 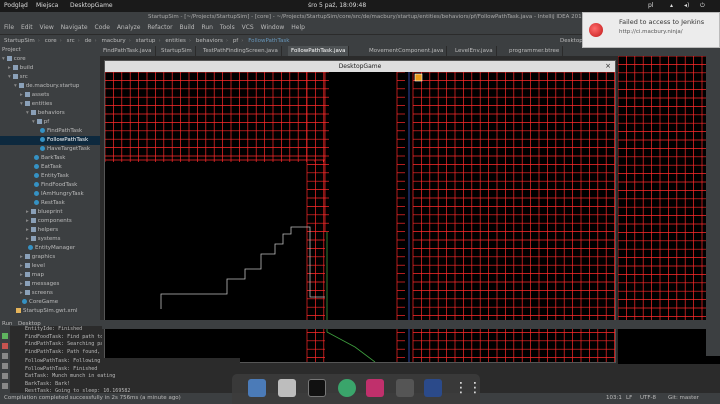 What do you see at coordinates (651, 32) in the screenshot?
I see `notification-url: http://ci.macbury.ninja/` at bounding box center [651, 32].